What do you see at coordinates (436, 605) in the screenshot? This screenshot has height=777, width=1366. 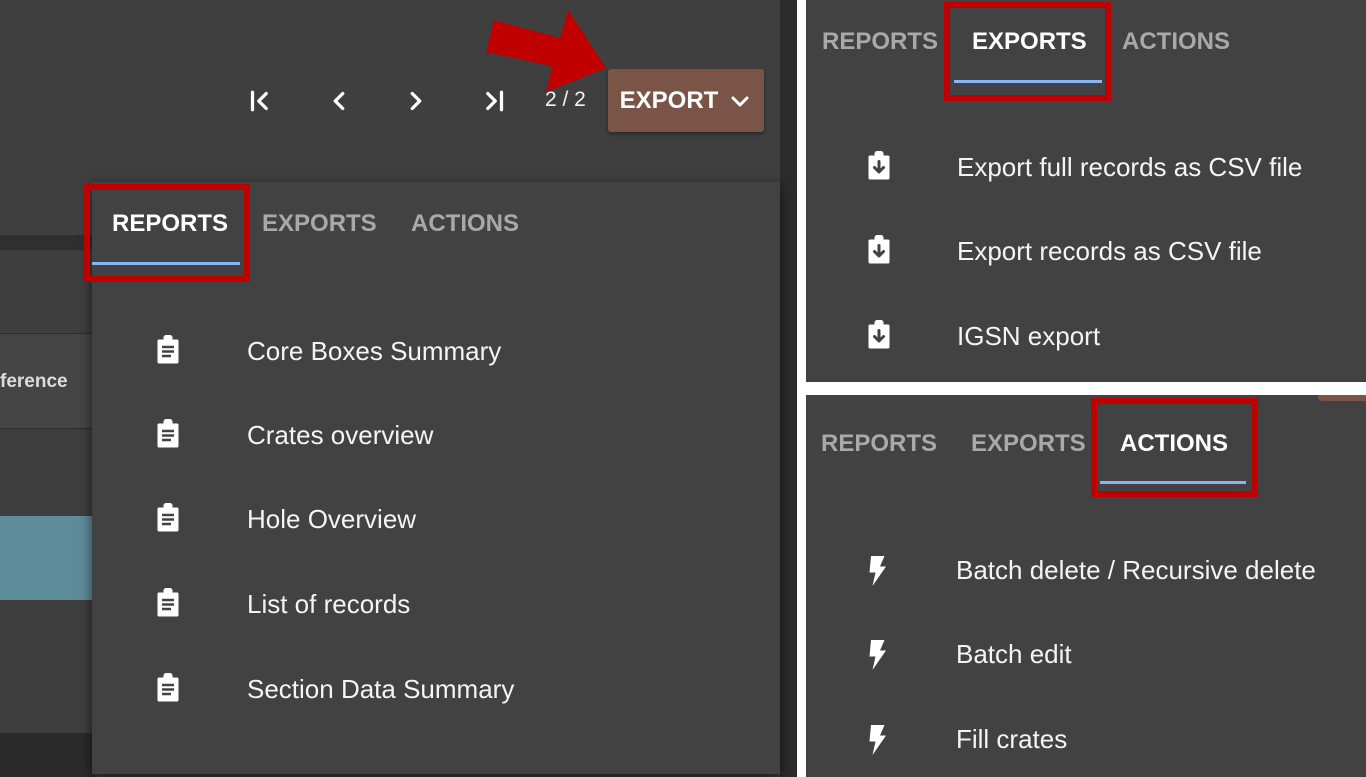 I see `menu-item-list-of-records: List of records` at bounding box center [436, 605].